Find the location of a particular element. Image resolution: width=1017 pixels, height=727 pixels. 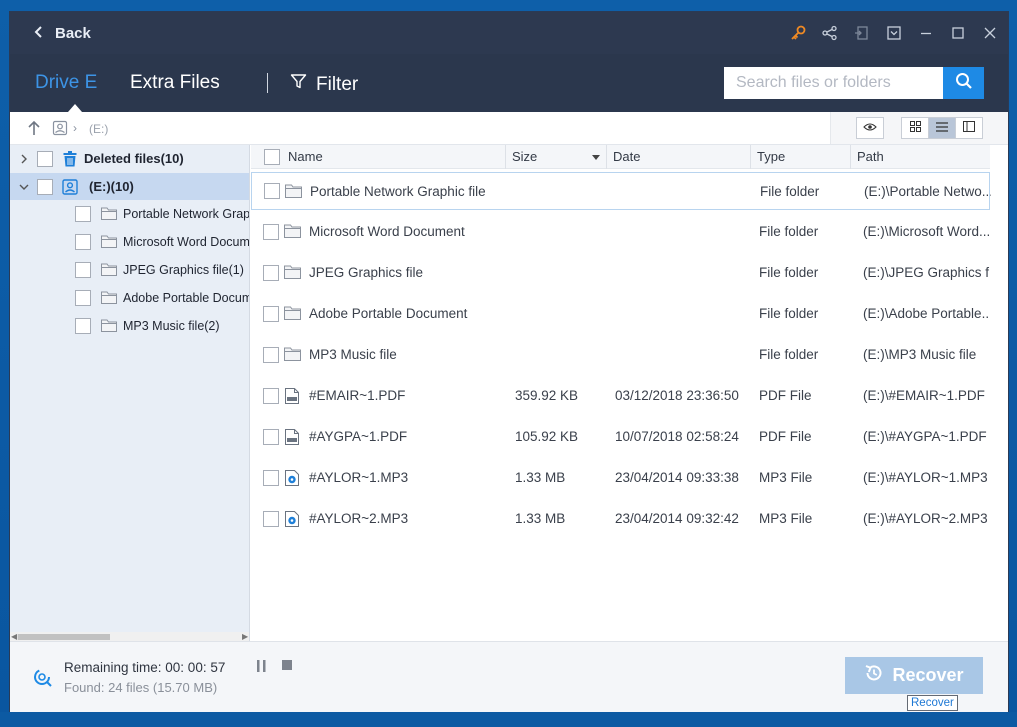

tree-item-label: MP3 Music file(2) is located at coordinates (171, 325).